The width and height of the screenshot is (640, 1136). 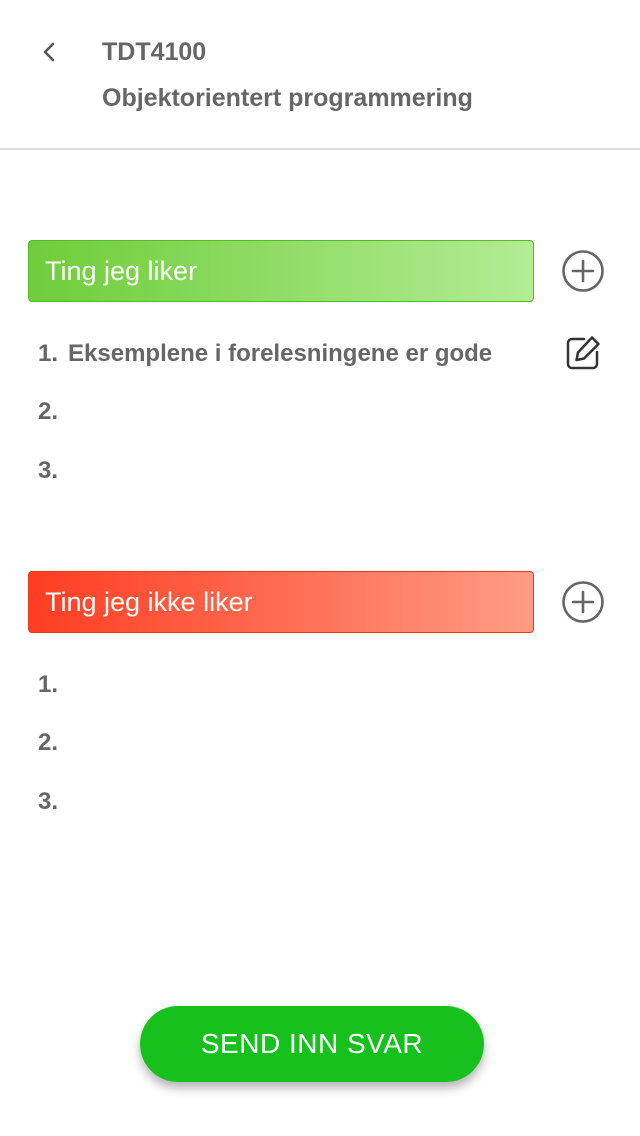 What do you see at coordinates (281, 271) in the screenshot?
I see `likes-section-header: Ting jeg liker` at bounding box center [281, 271].